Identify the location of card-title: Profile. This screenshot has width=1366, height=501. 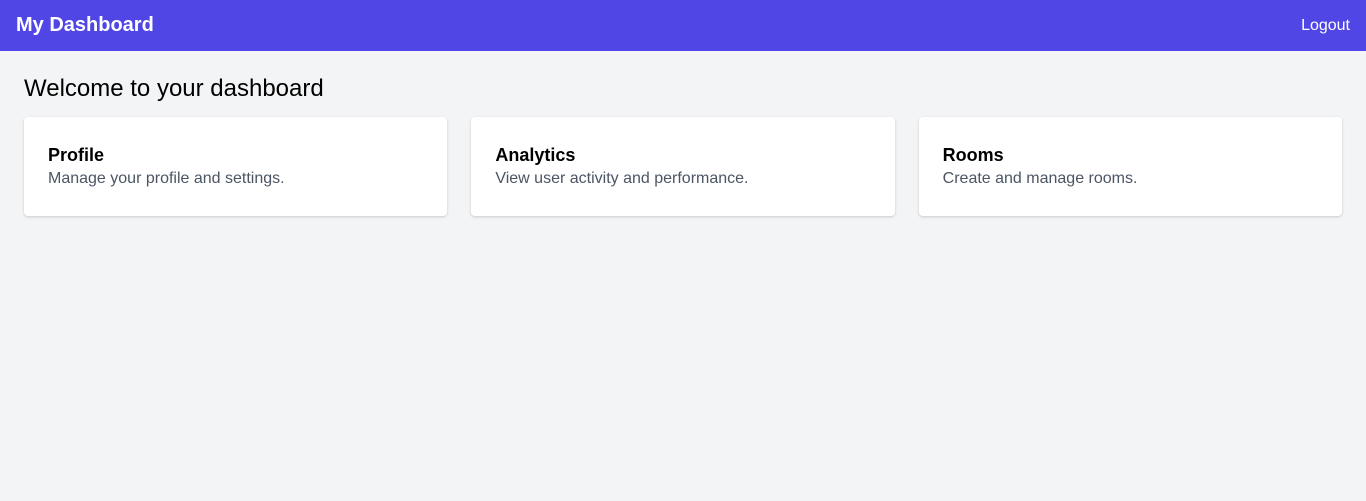
(76, 155).